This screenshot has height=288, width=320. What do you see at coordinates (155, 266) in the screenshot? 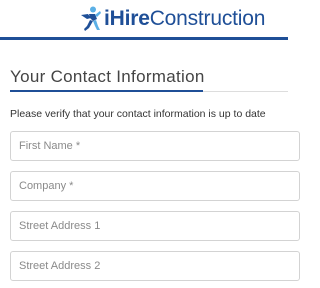
I see `street-address-2-field` at bounding box center [155, 266].